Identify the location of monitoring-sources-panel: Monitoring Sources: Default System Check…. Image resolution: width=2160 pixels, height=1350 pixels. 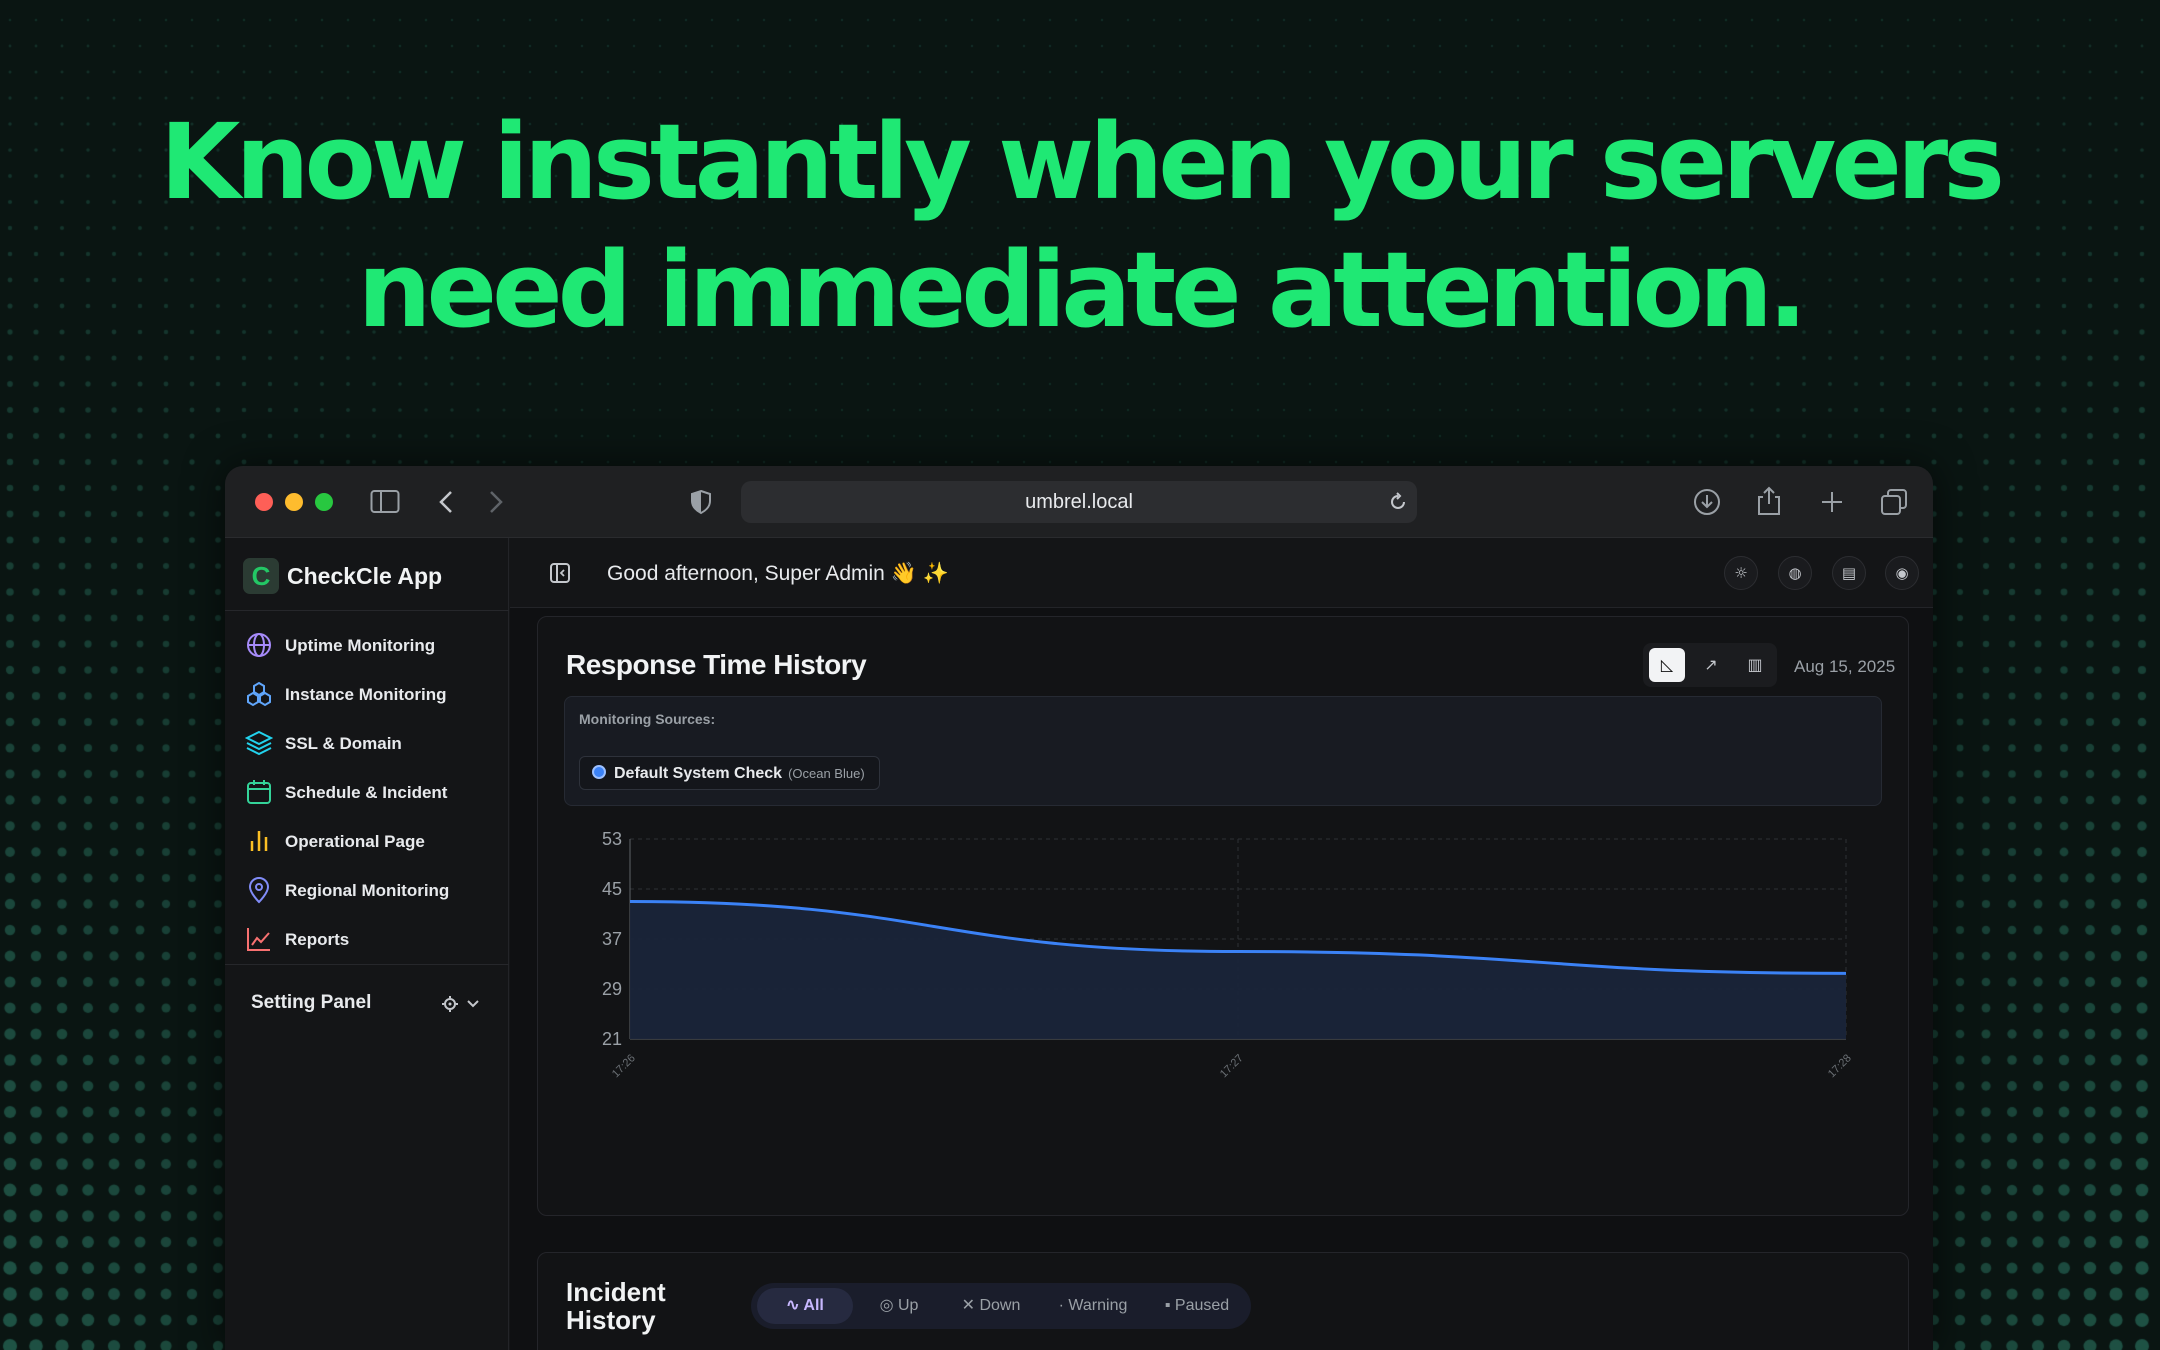
(1223, 751).